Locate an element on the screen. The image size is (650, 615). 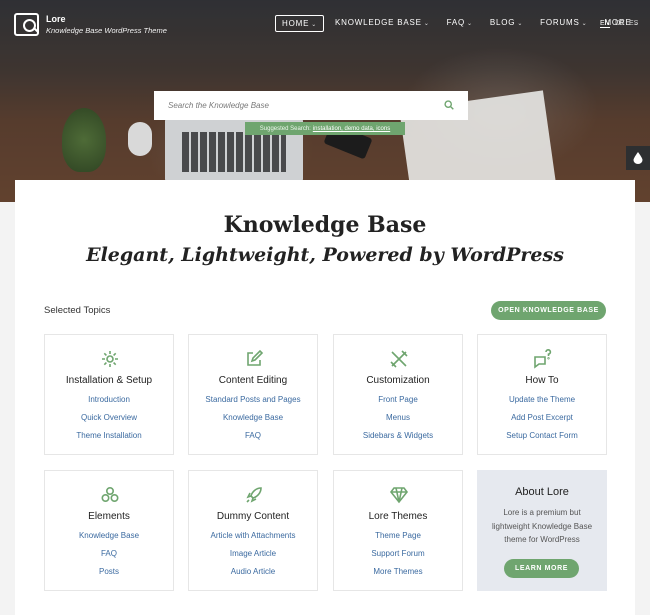
site-logo: Lore Knowledge Base WordPress Theme is located at coordinates (90, 24).